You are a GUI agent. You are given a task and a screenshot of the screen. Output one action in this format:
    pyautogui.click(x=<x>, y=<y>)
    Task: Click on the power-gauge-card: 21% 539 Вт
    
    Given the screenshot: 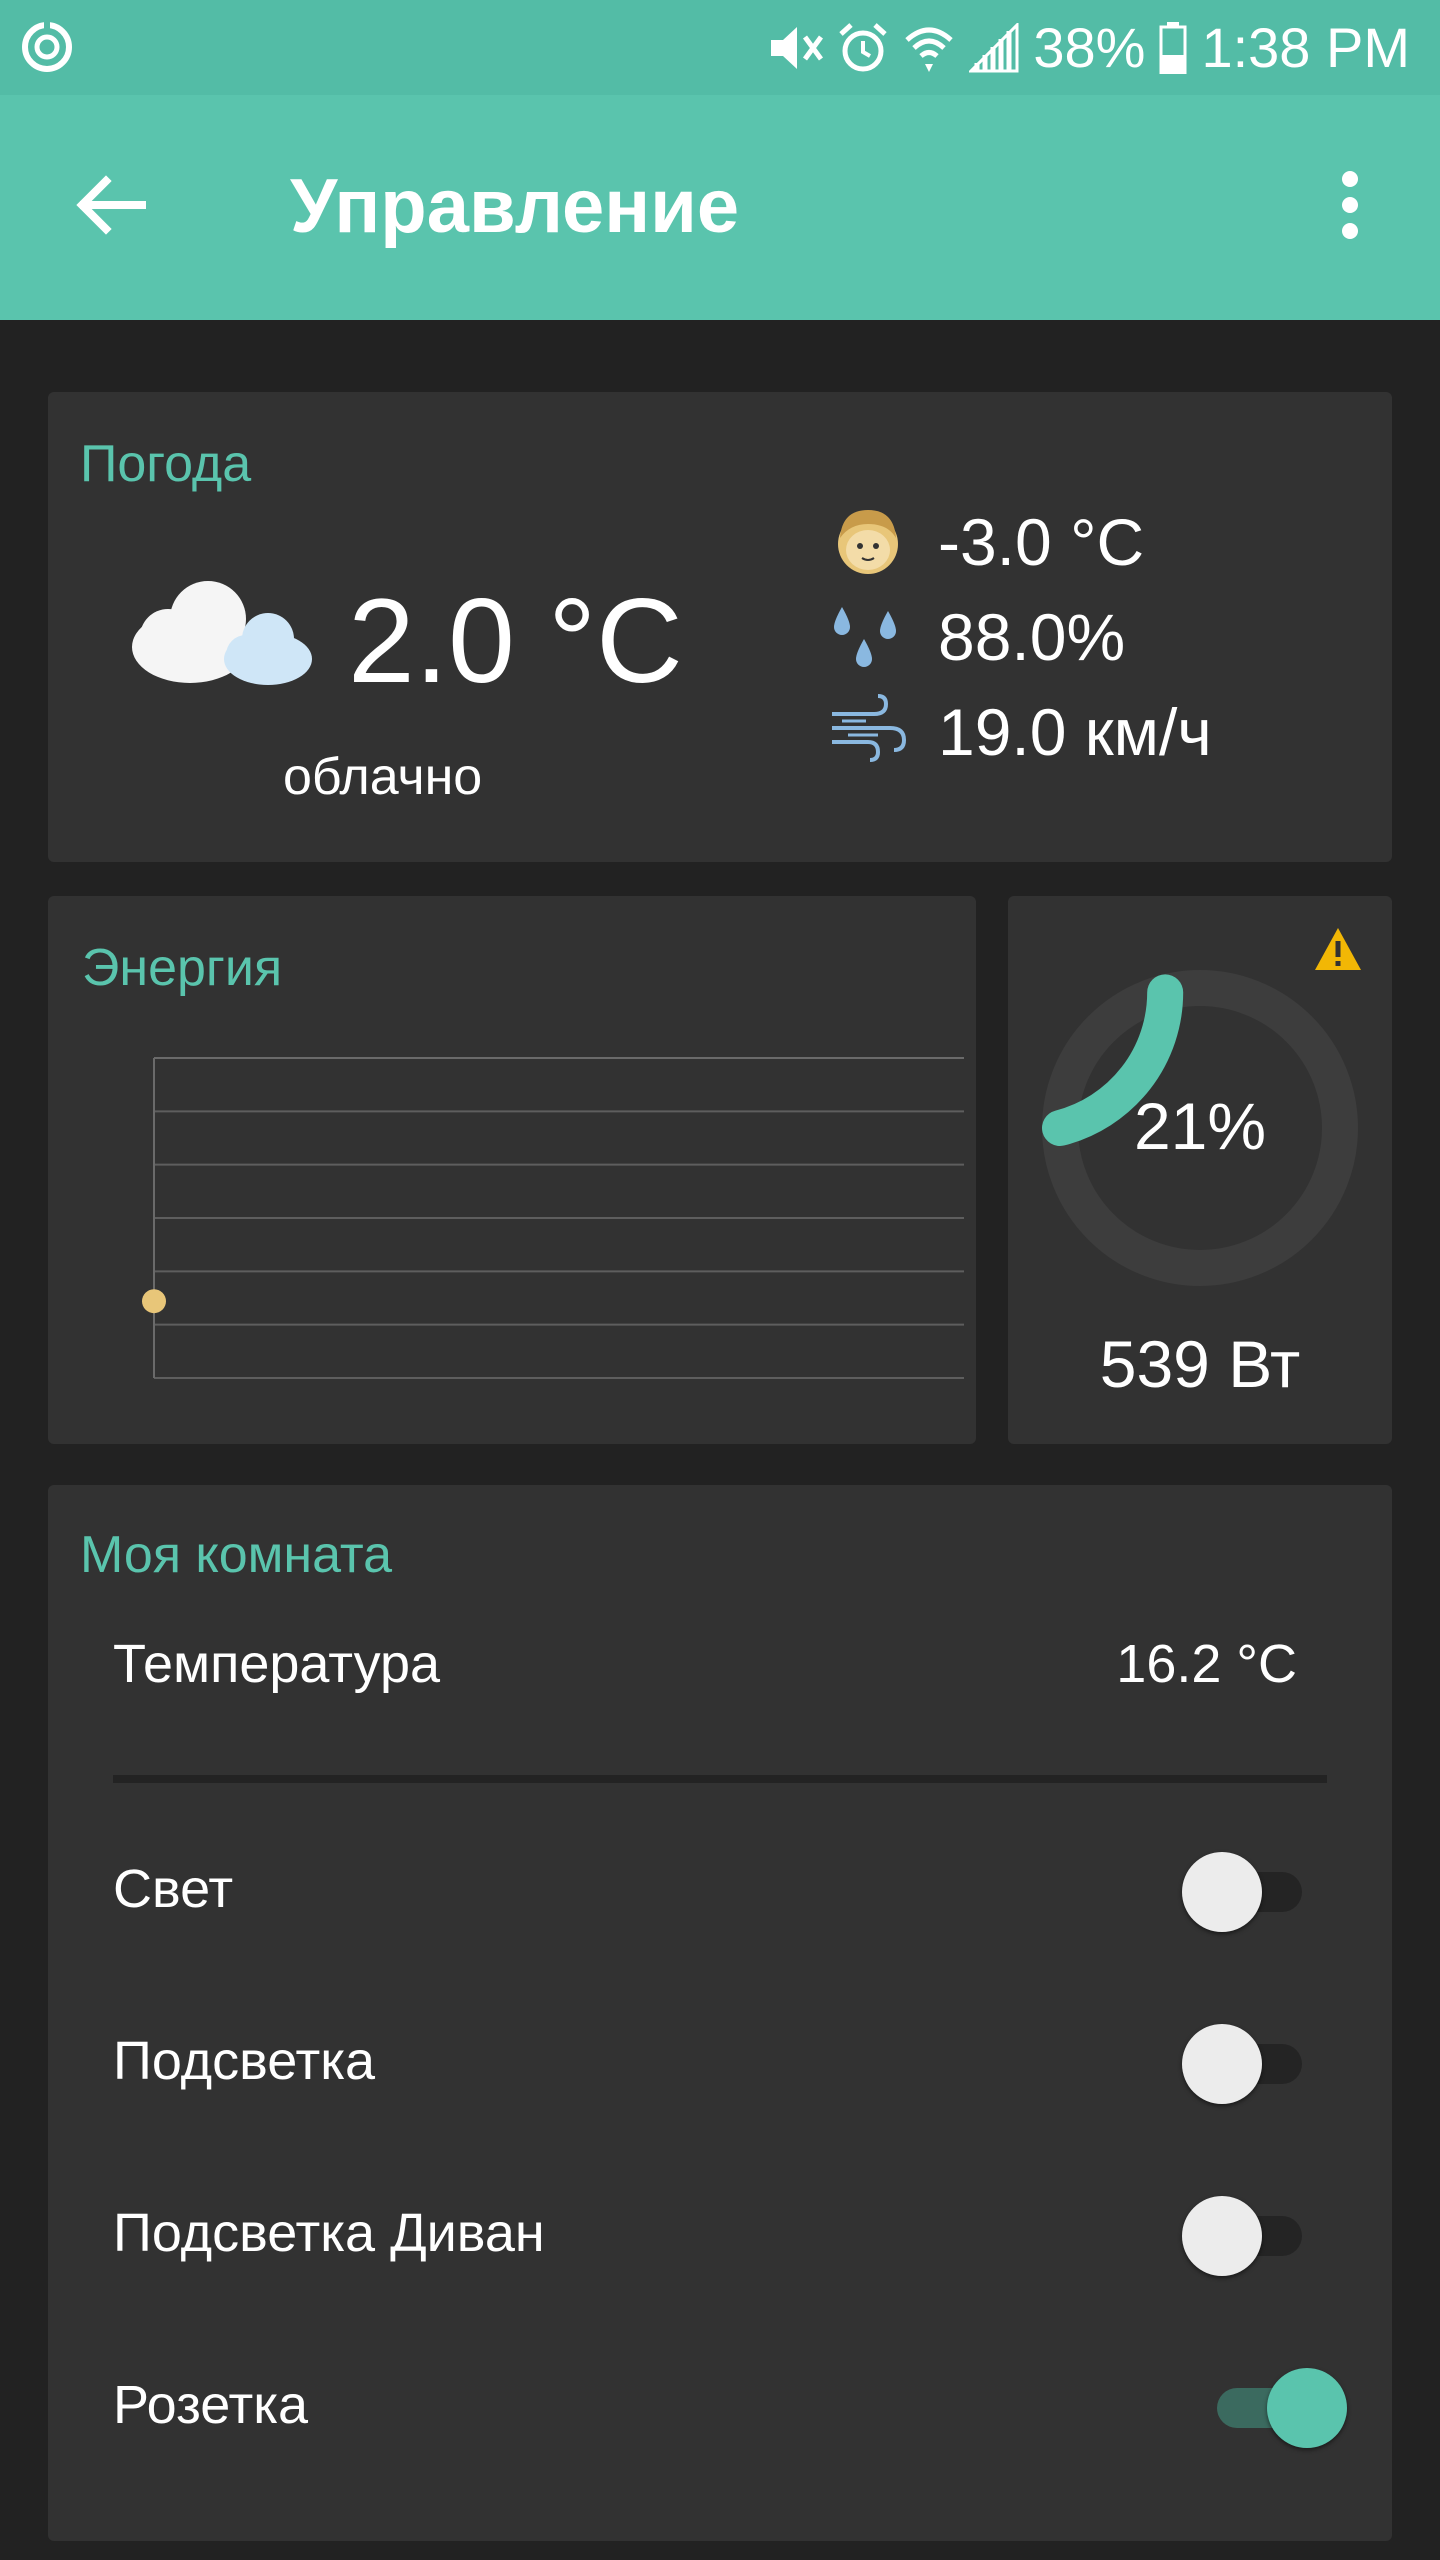 What is the action you would take?
    pyautogui.click(x=1200, y=1170)
    